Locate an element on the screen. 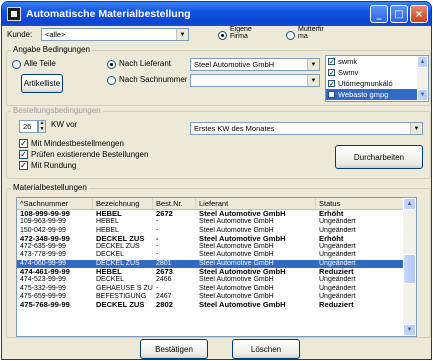 The width and height of the screenshot is (433, 361). lieferant-select: Steel Automotive GmbH ▼ is located at coordinates (255, 64).